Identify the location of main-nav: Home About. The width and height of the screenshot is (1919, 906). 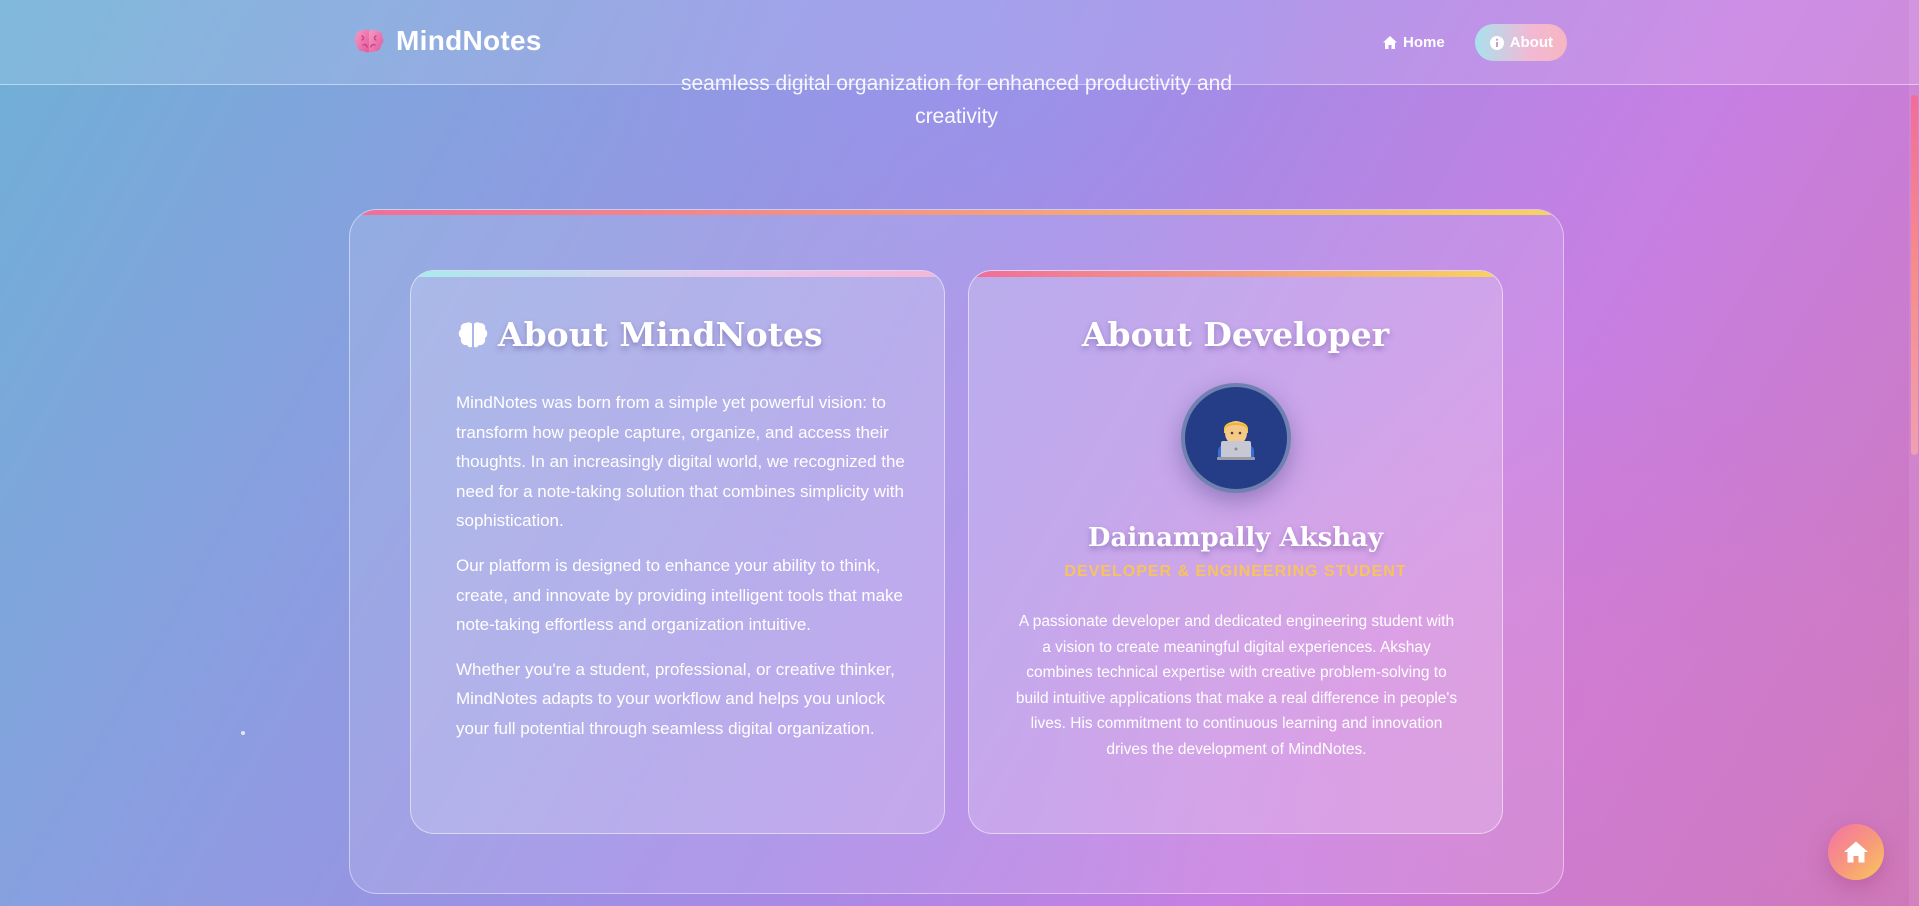
(1464, 42).